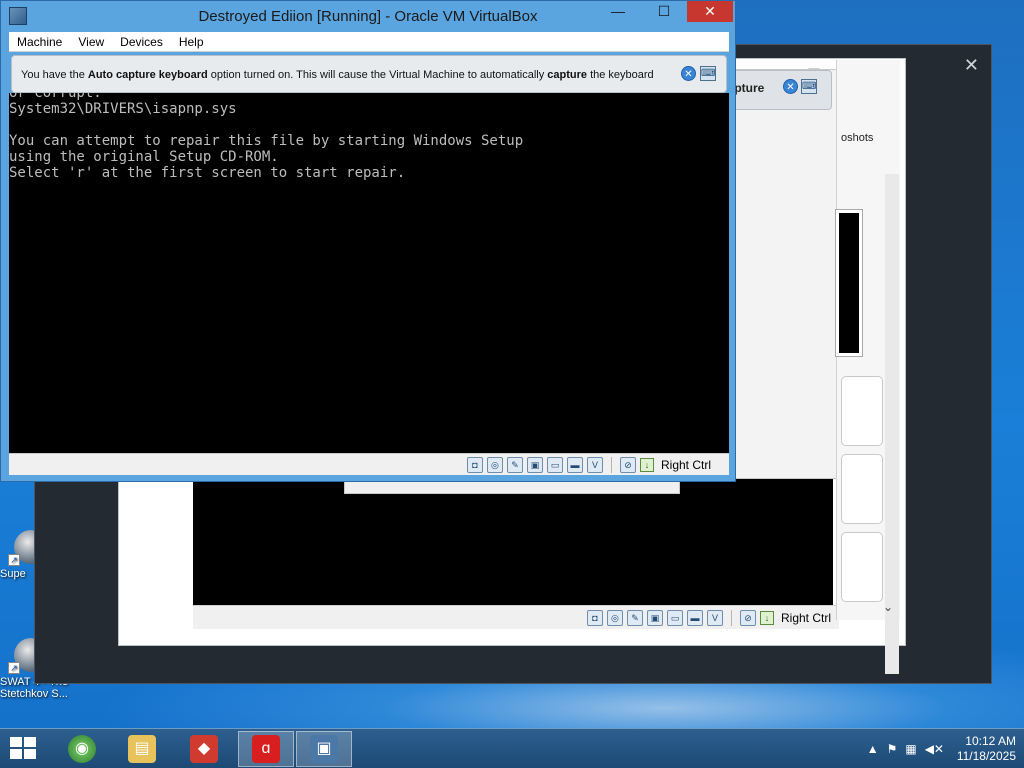 This screenshot has height=768, width=1024. Describe the element at coordinates (91, 42) in the screenshot. I see `menu-view: View` at that location.